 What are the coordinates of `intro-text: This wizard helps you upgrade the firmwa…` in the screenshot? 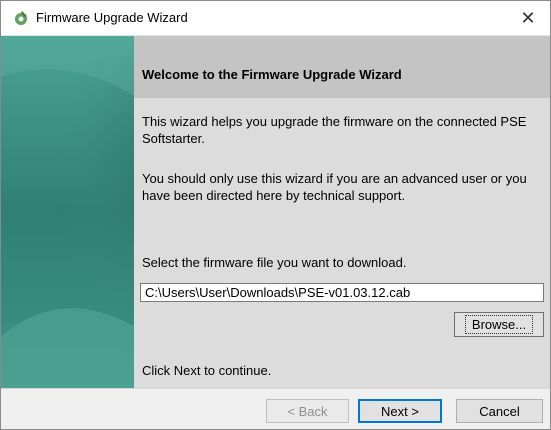 It's located at (334, 130).